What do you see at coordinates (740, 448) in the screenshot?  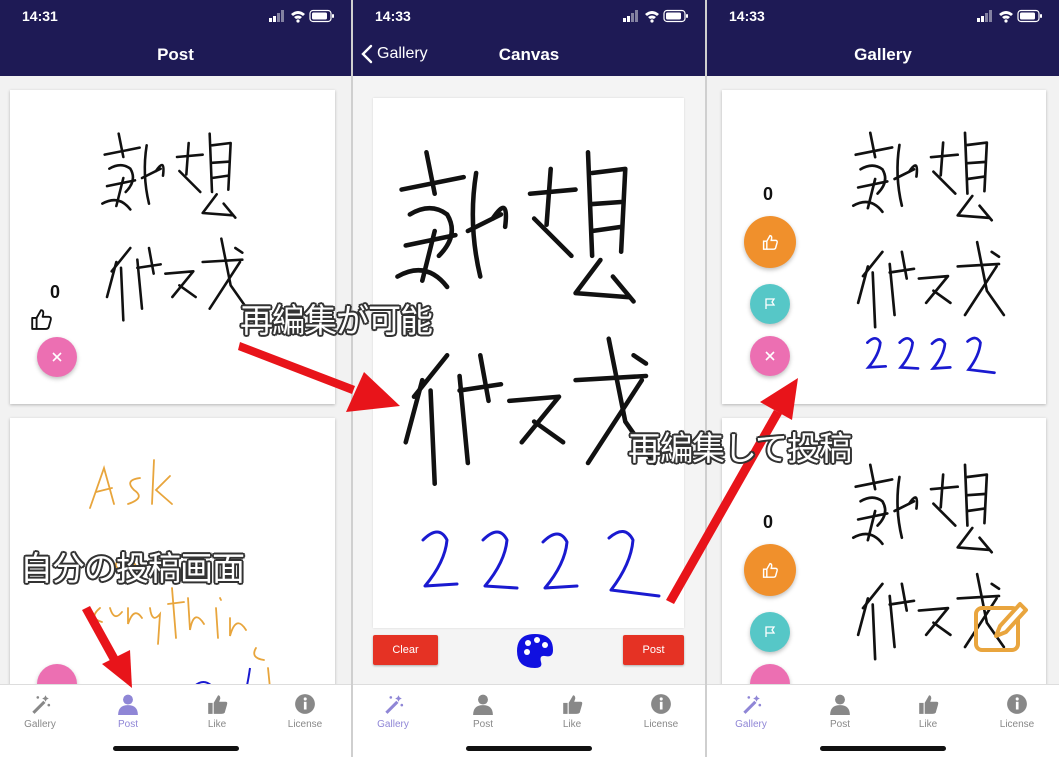 I see `annotation-reedit-and-post: 再編集して投稿` at bounding box center [740, 448].